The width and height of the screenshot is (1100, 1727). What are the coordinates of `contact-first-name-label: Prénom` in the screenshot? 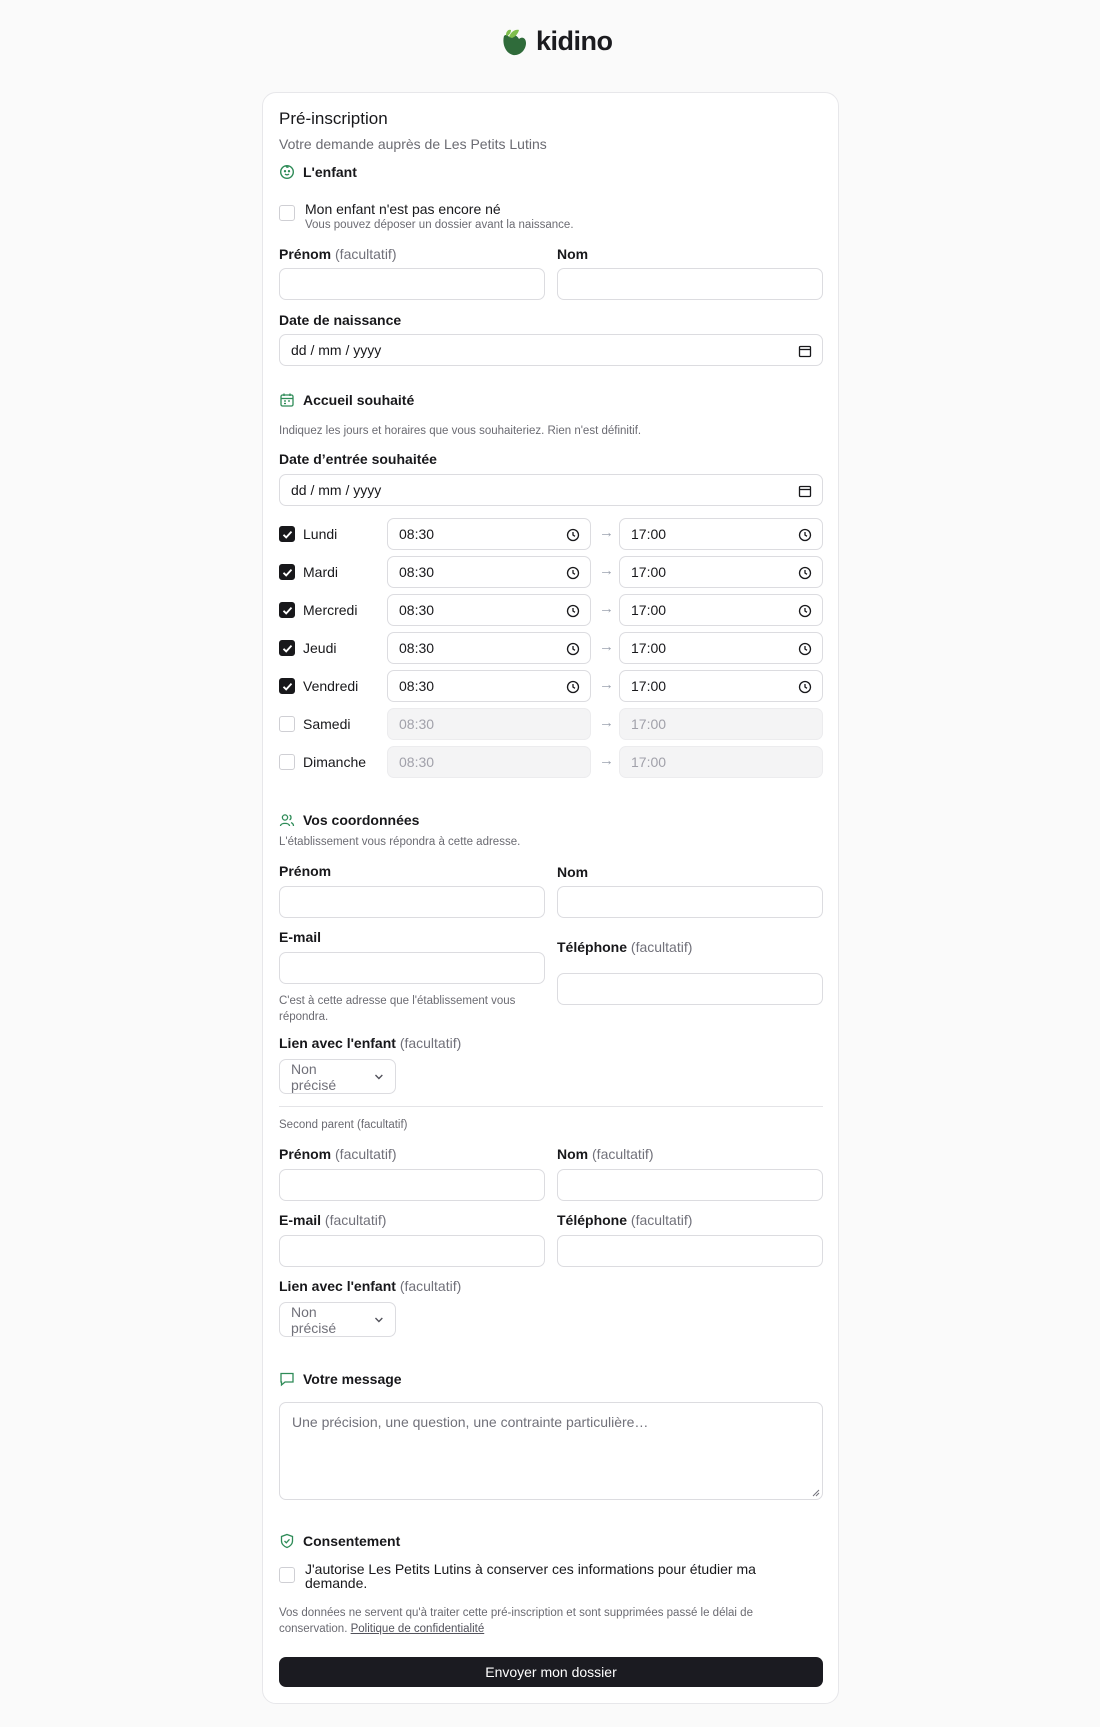 It's located at (305, 871).